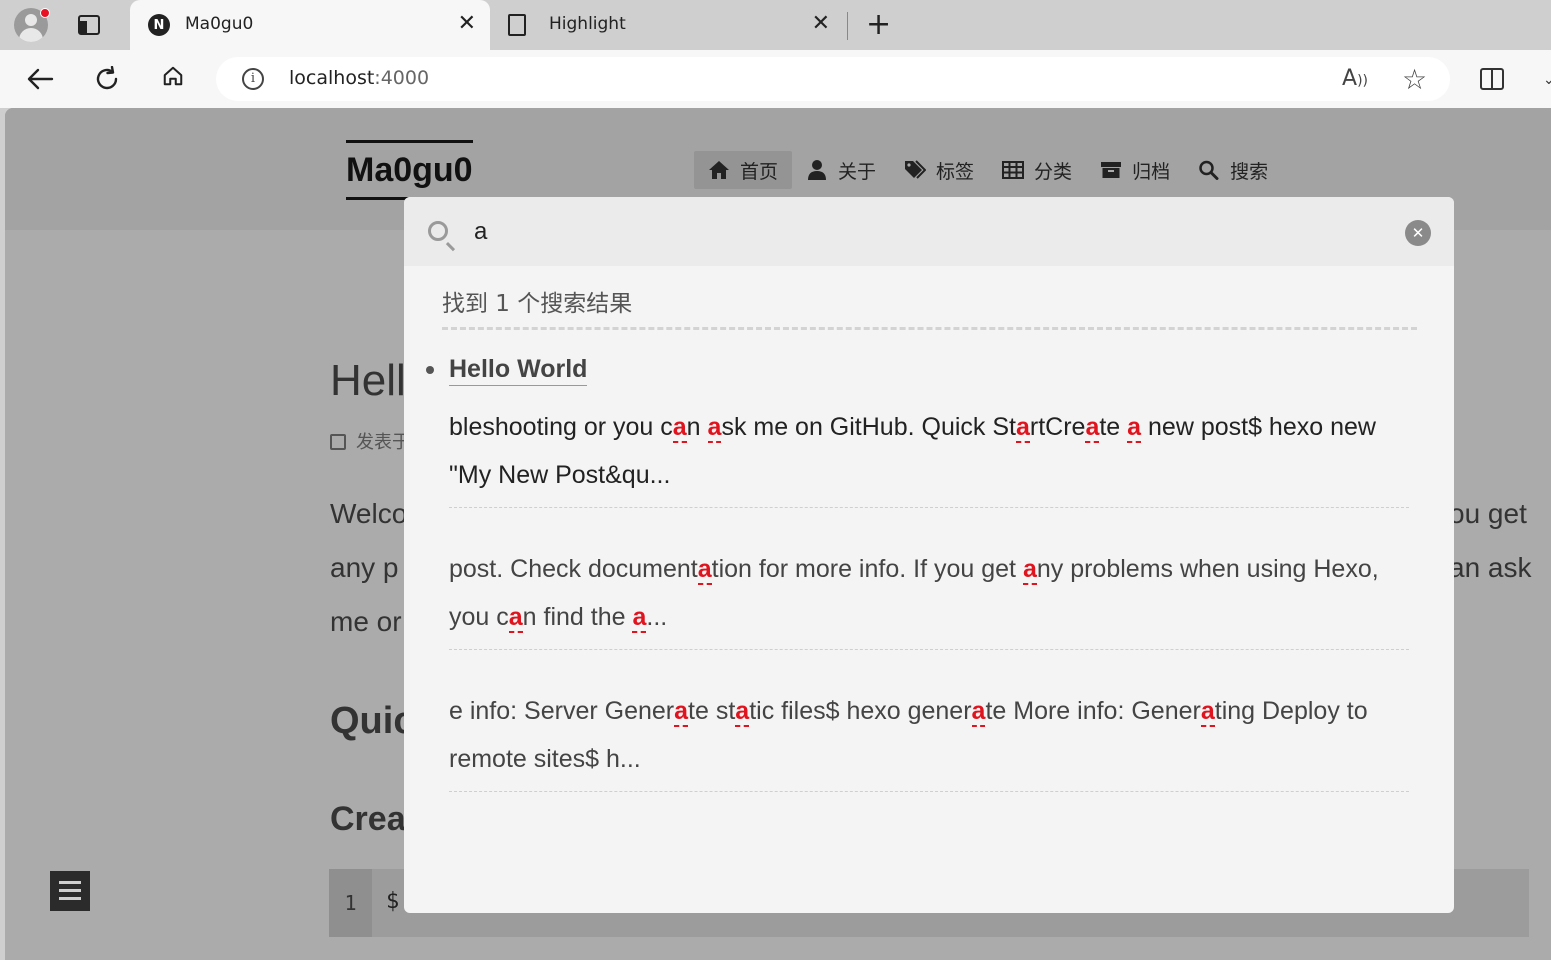 This screenshot has height=960, width=1551. I want to click on clear-search-icon: ✕, so click(1418, 233).